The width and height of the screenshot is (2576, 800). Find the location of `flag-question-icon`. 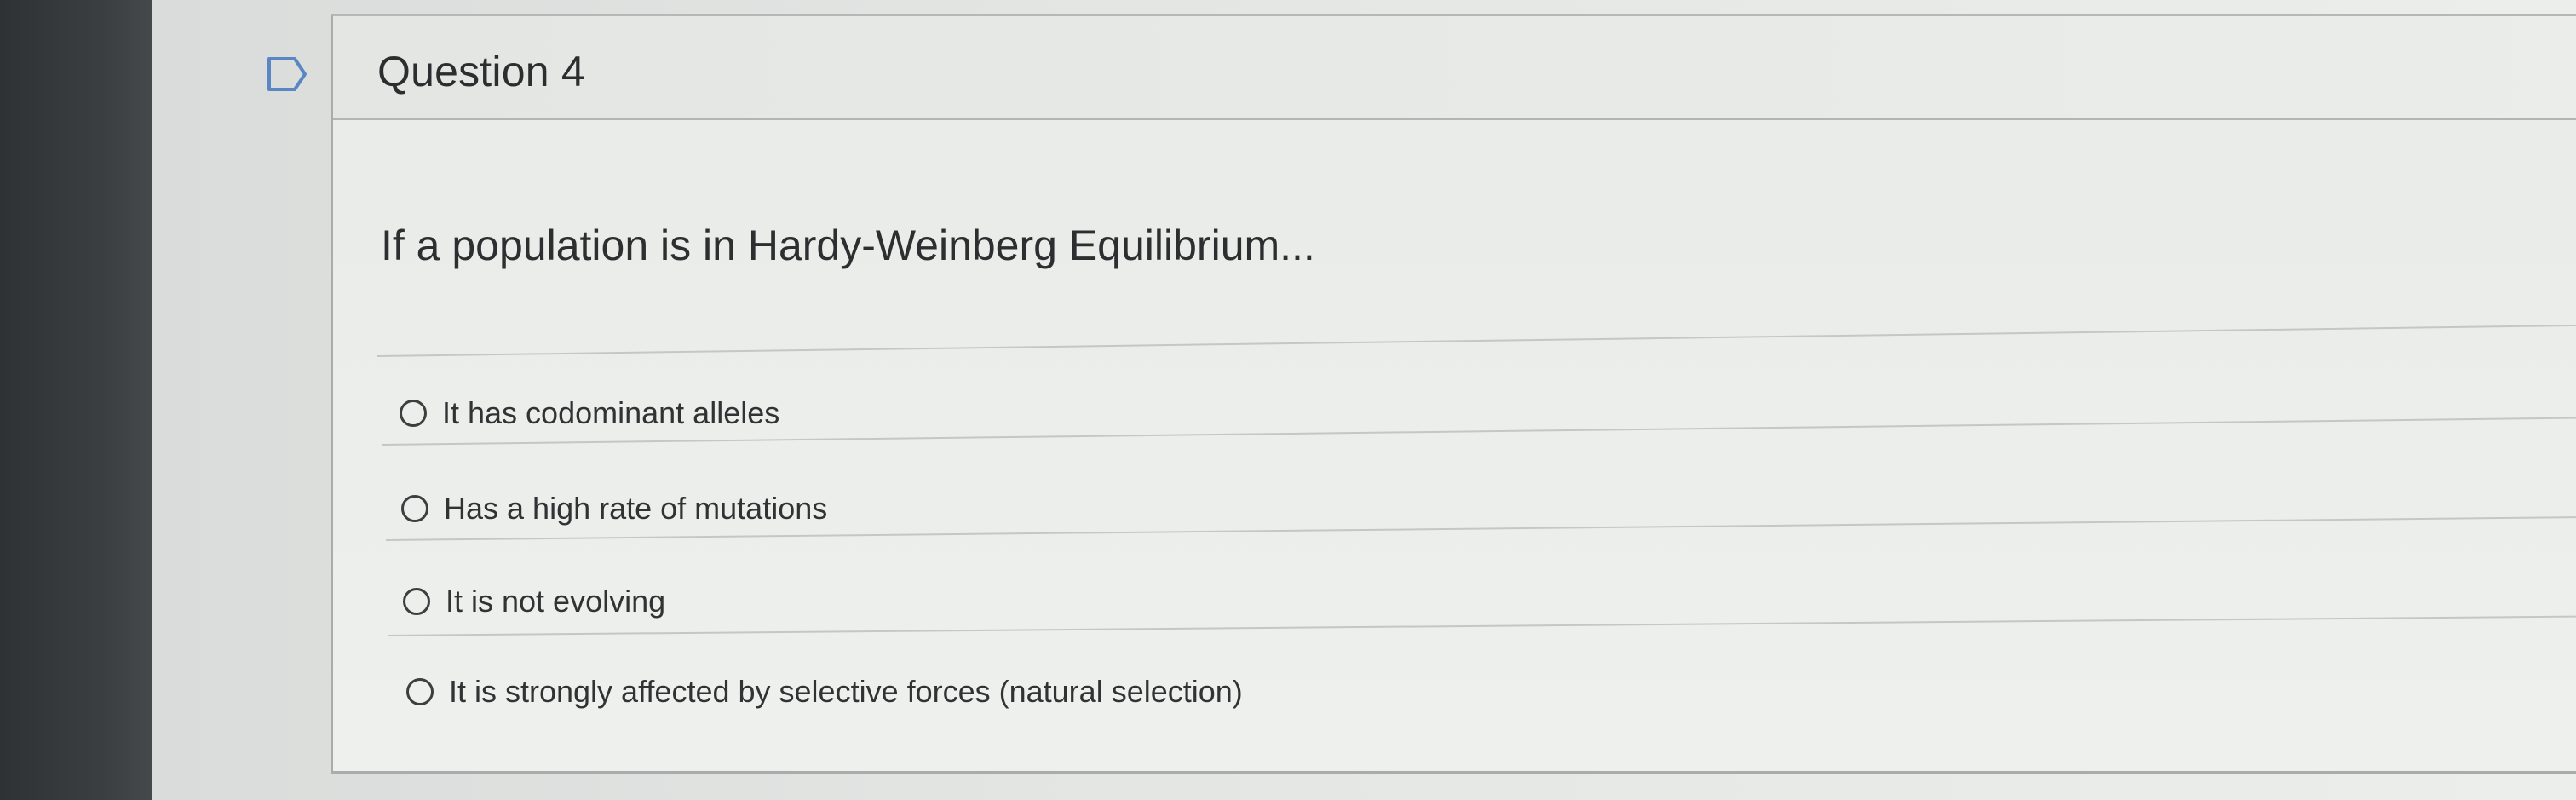

flag-question-icon is located at coordinates (287, 74).